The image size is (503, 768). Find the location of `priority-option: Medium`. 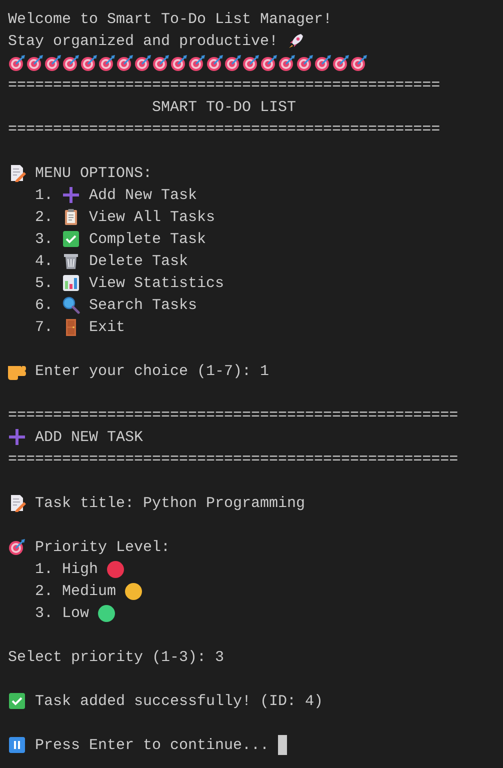

priority-option: Medium is located at coordinates (89, 591).